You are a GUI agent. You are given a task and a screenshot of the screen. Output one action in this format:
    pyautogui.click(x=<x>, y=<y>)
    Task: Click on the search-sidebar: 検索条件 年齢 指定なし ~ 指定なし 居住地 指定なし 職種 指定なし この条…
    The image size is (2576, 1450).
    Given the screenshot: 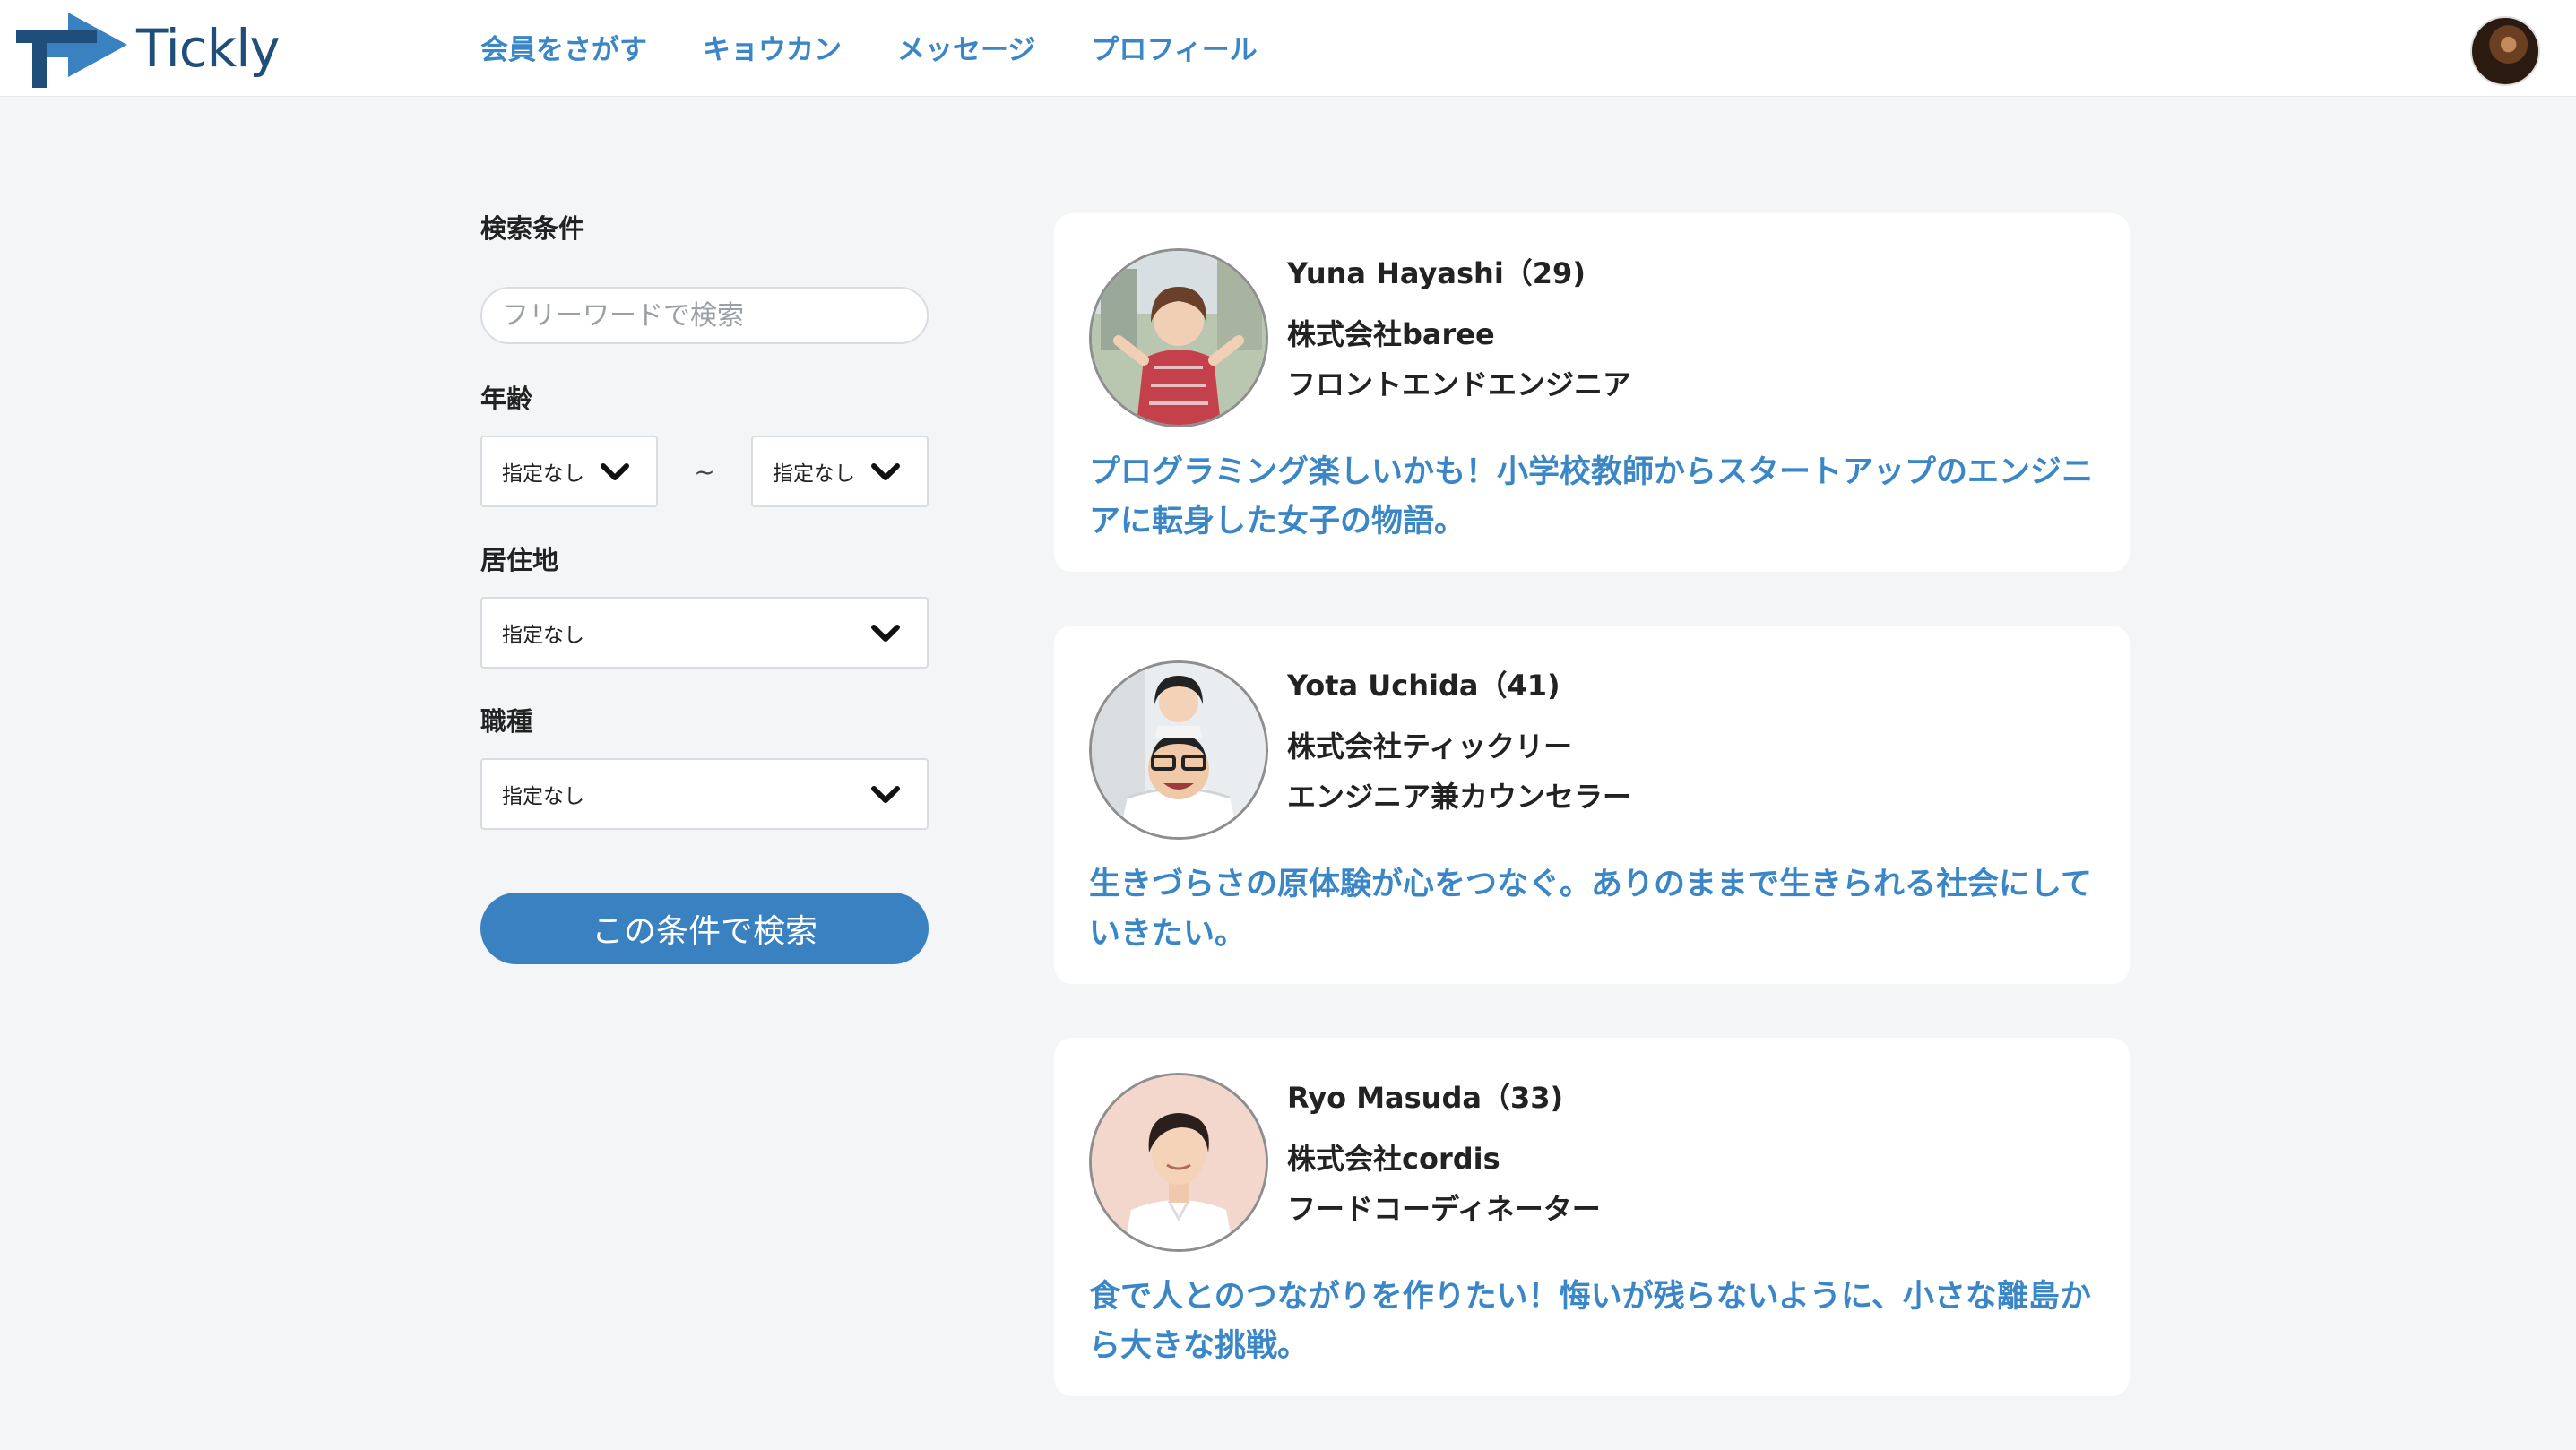 What is the action you would take?
    pyautogui.click(x=704, y=586)
    